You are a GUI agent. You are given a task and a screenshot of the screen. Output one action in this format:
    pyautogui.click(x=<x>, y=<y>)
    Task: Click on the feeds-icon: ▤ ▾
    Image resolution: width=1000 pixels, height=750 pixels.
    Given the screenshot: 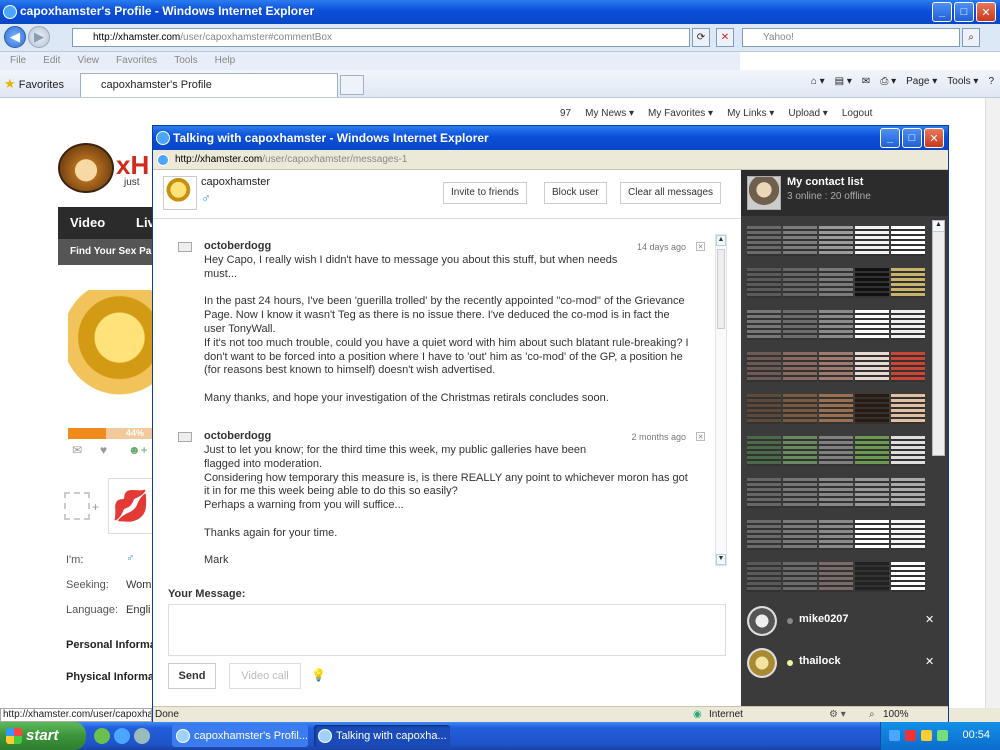 What is the action you would take?
    pyautogui.click(x=843, y=81)
    